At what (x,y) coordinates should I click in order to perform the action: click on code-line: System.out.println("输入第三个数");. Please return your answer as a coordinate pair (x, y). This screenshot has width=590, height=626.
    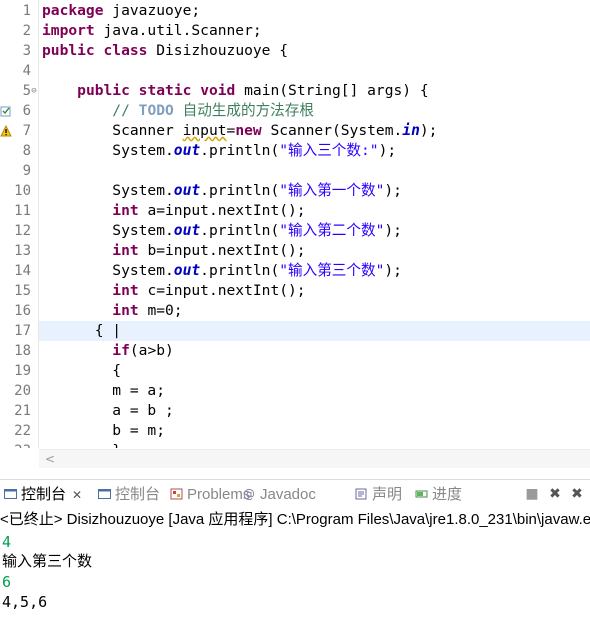
    Looking at the image, I should click on (222, 271).